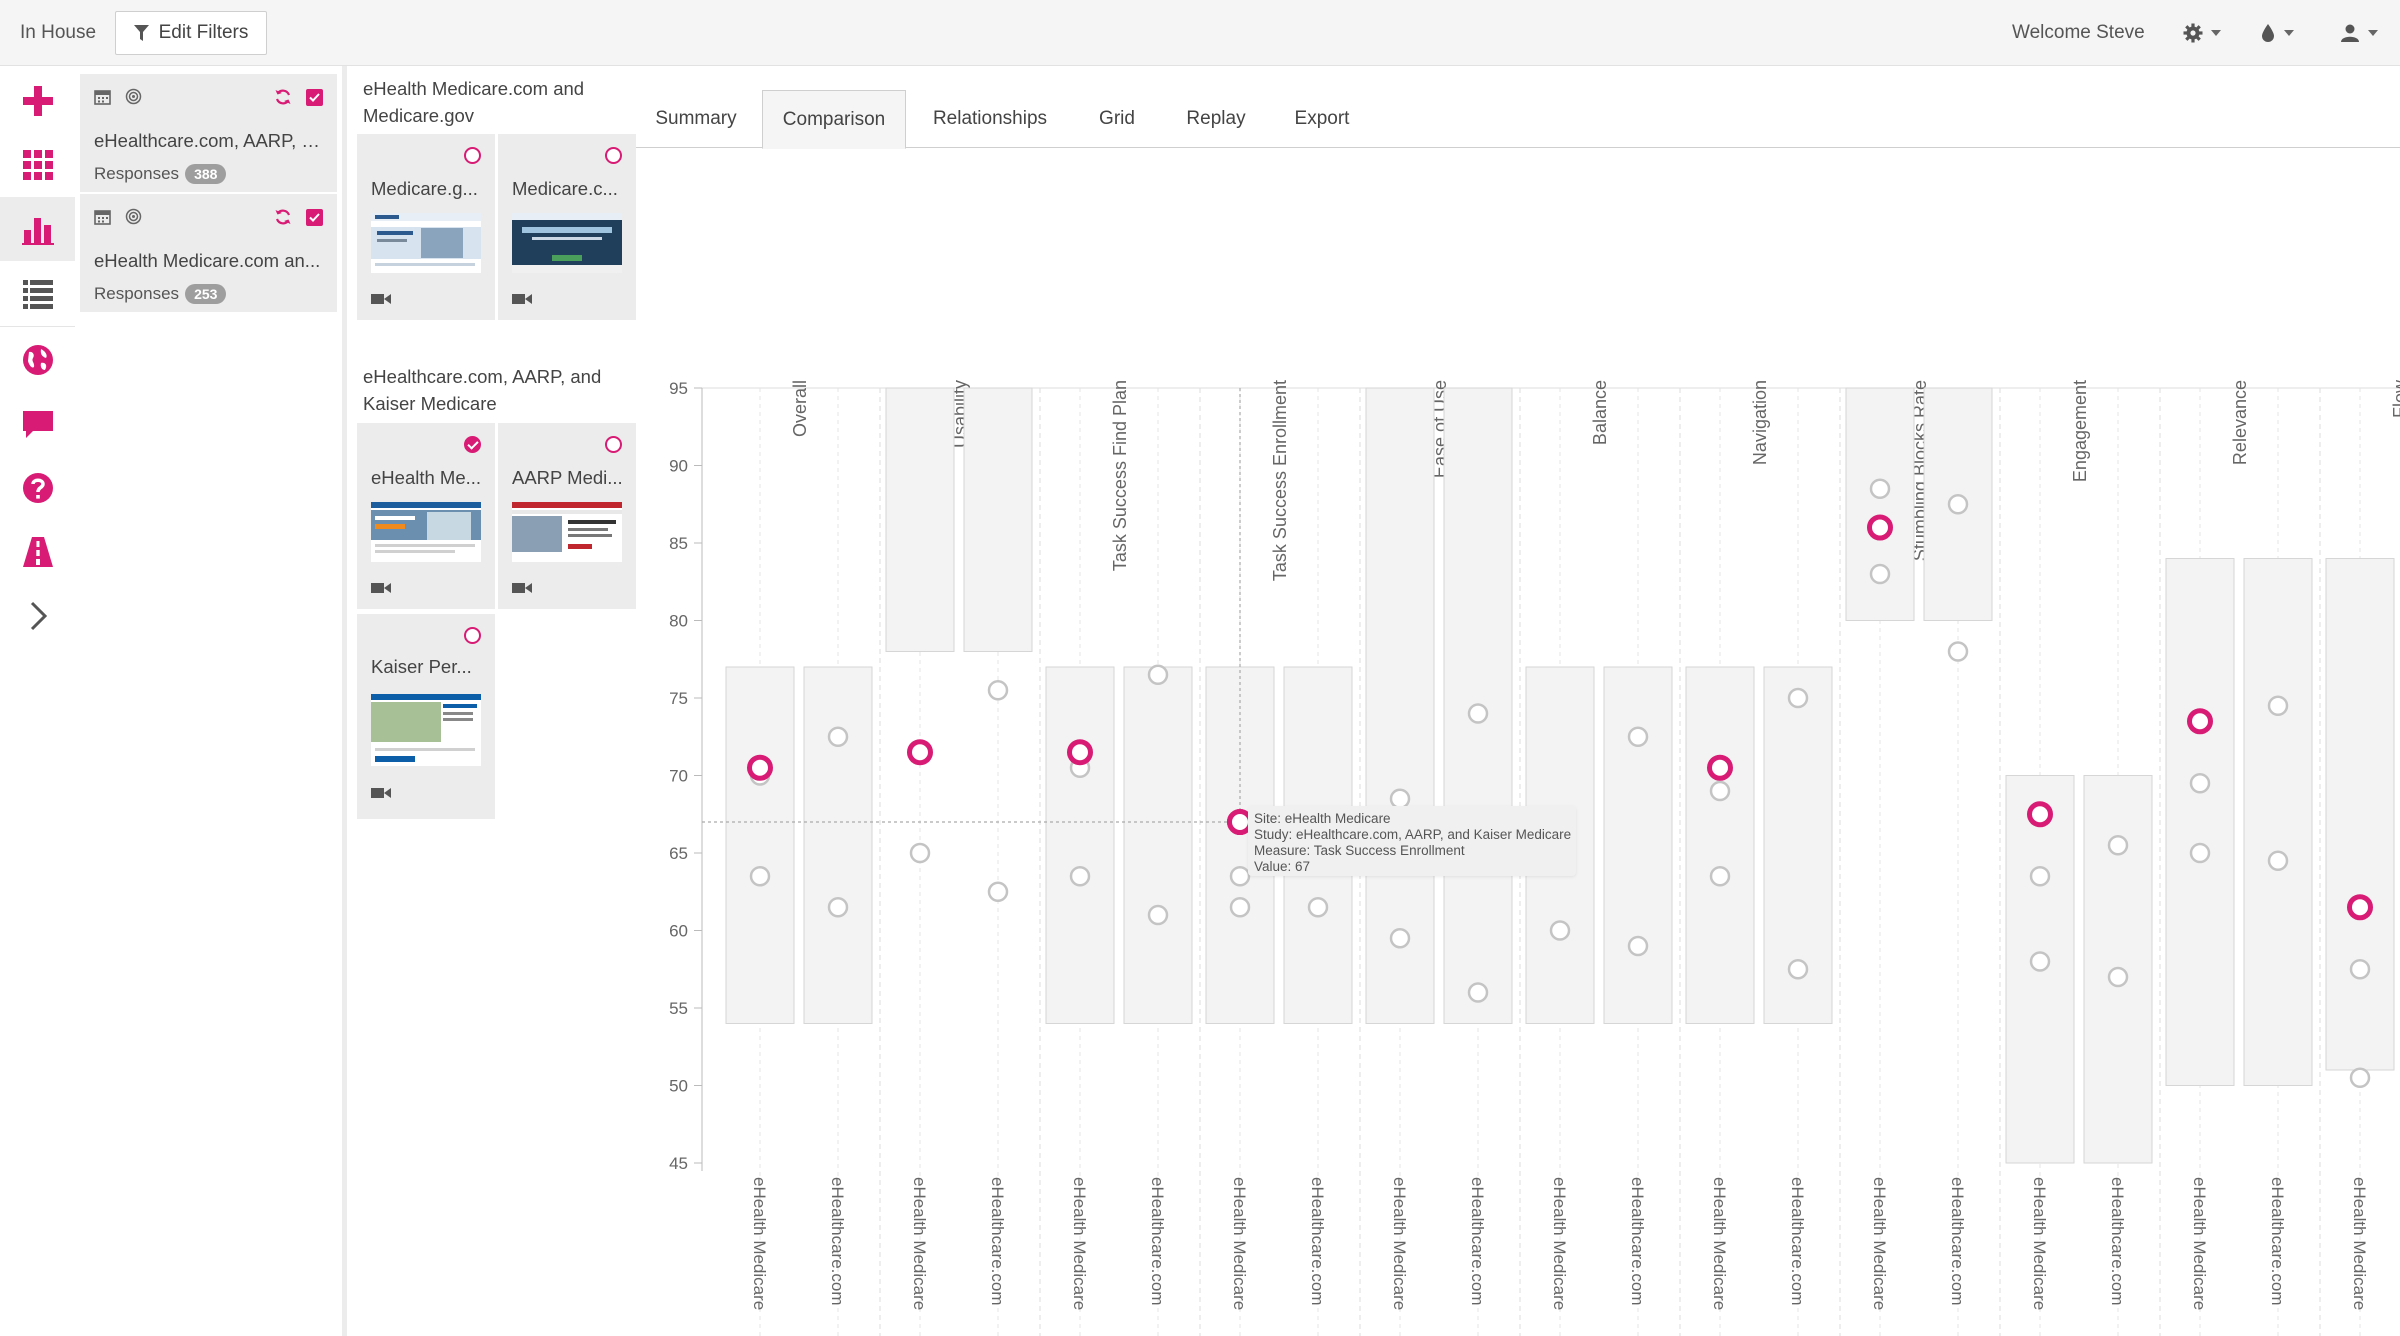  Describe the element at coordinates (37, 293) in the screenshot. I see `list-nav` at that location.